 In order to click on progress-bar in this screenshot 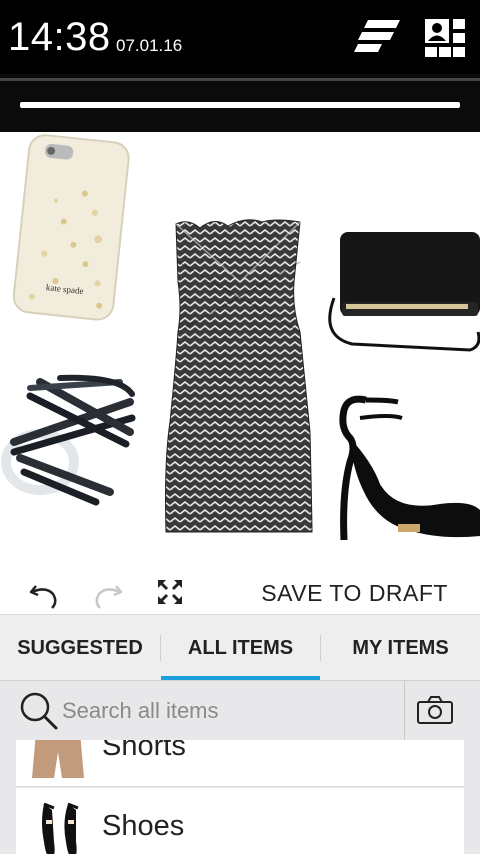, I will do `click(240, 105)`.